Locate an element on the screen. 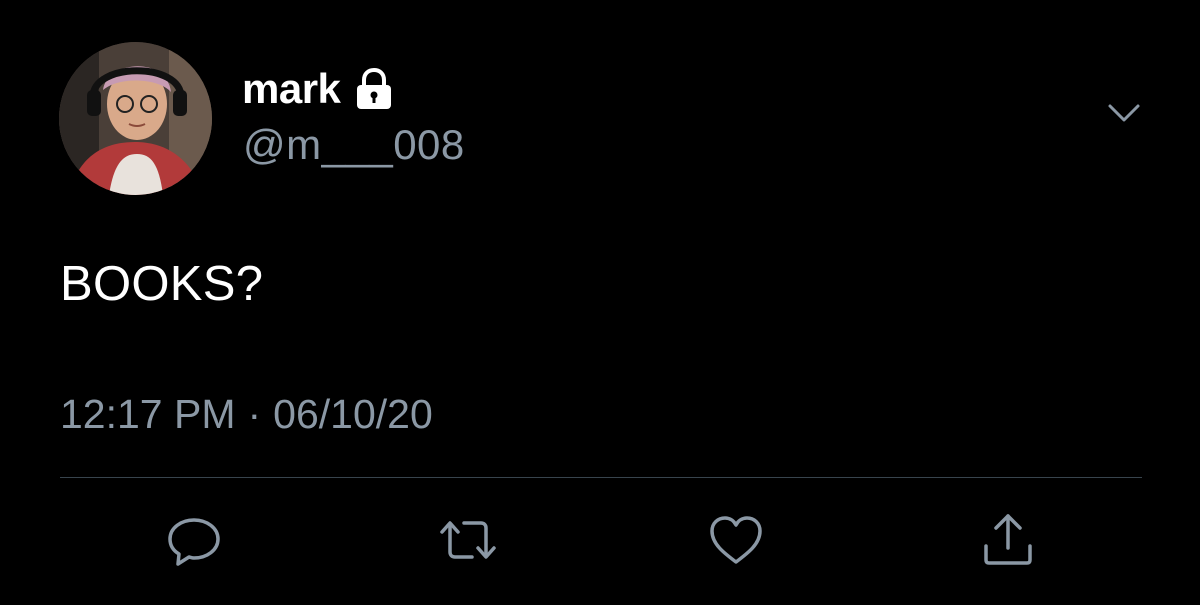  retweet-button is located at coordinates (468, 540).